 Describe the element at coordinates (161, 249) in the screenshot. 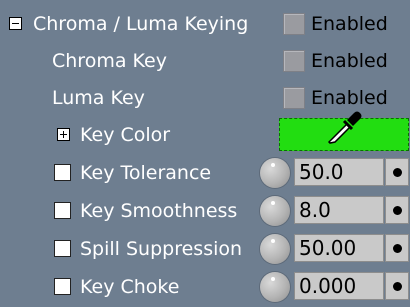

I see `param-label: Spill Suppression` at that location.